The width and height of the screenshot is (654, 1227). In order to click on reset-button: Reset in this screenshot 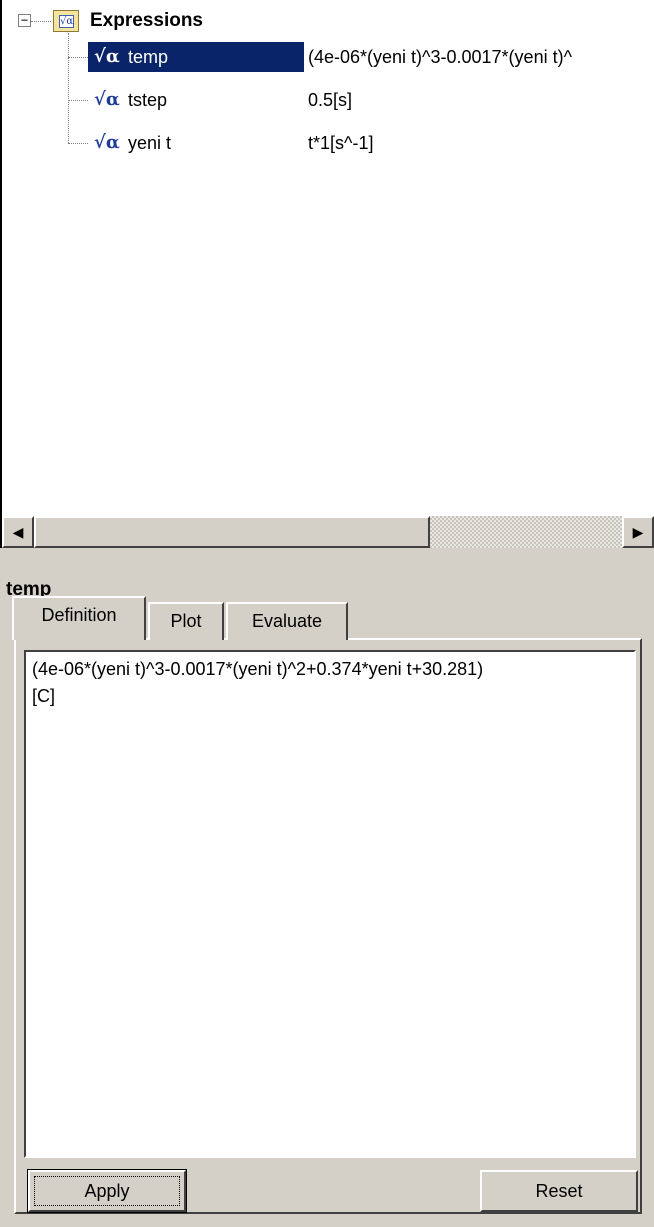, I will do `click(559, 1191)`.